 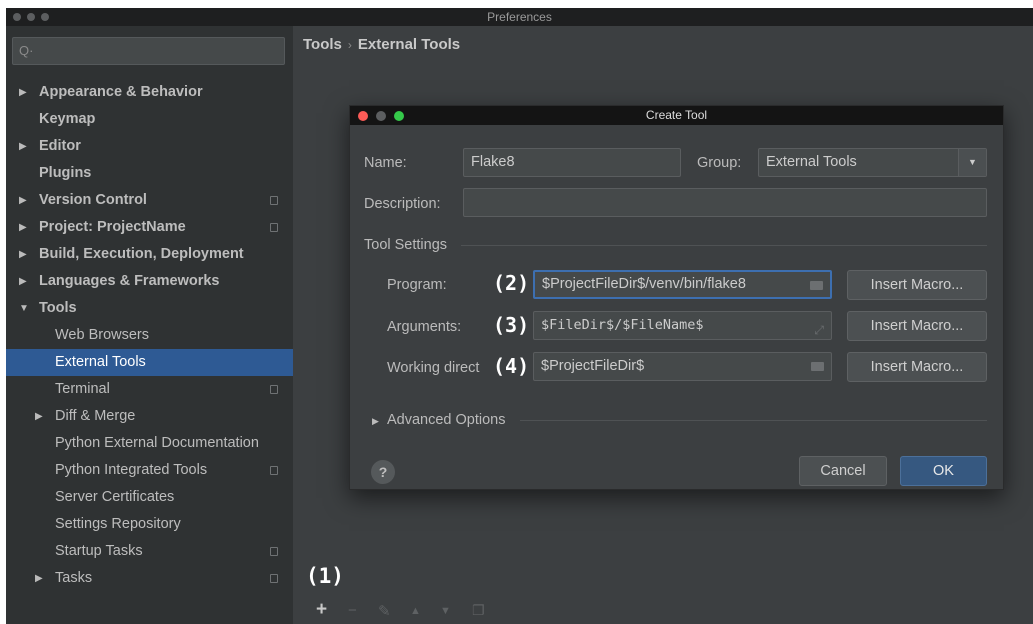 What do you see at coordinates (724, 245) in the screenshot?
I see `tool-settings-divider` at bounding box center [724, 245].